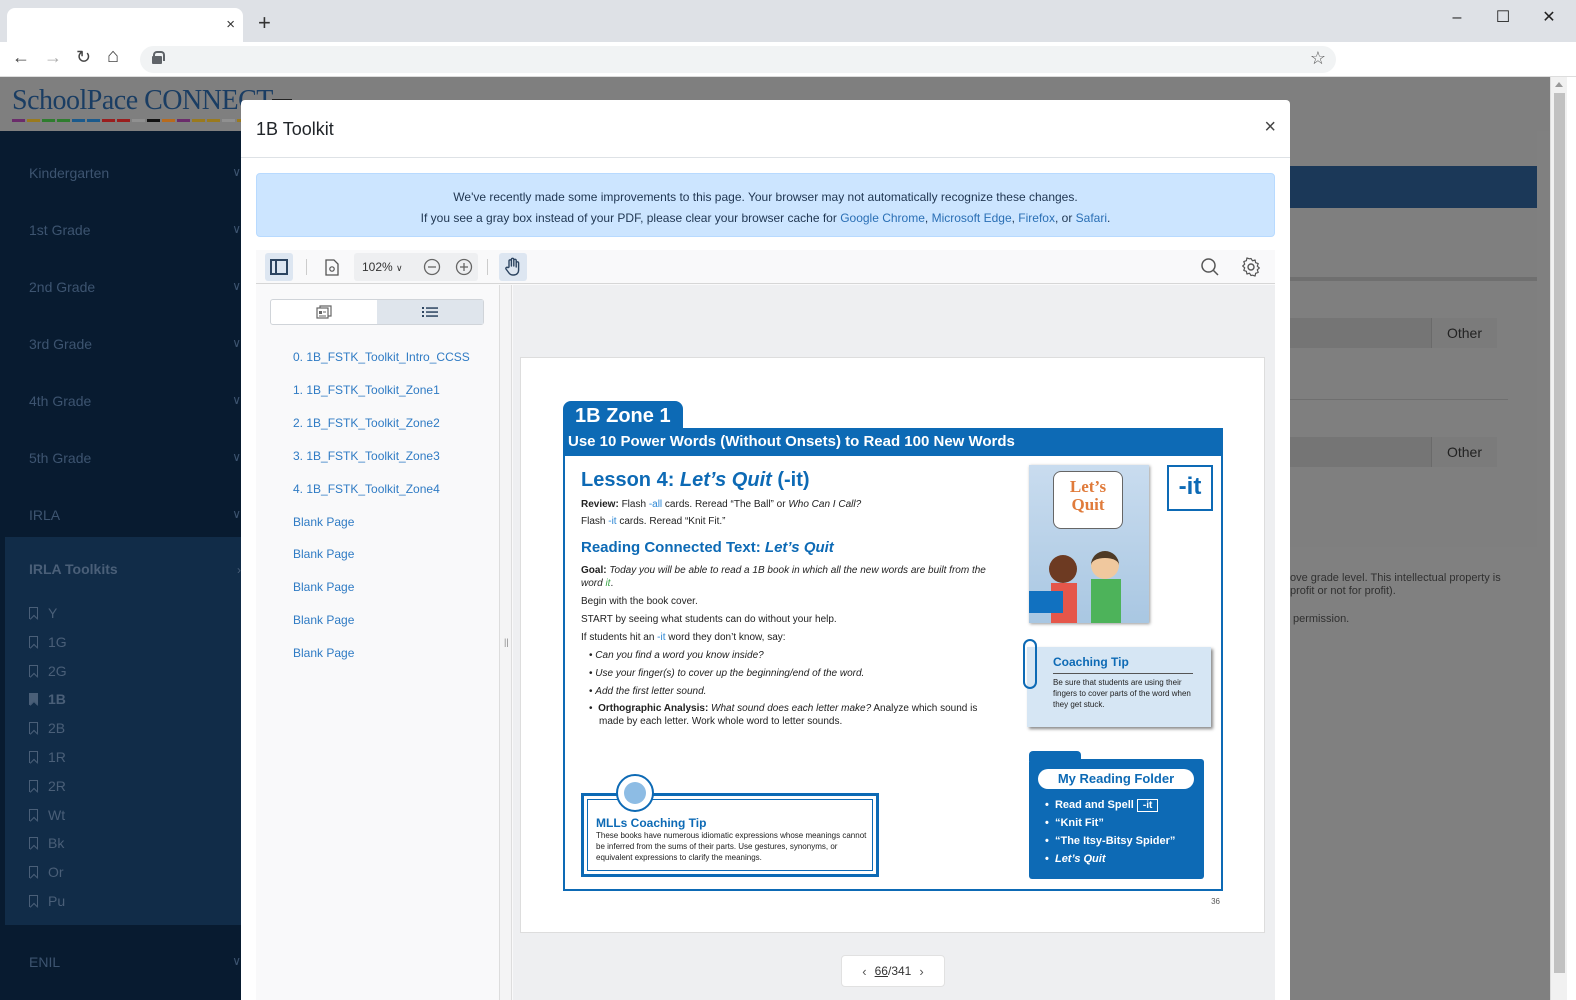 The width and height of the screenshot is (1576, 1000). Describe the element at coordinates (1549, 18) in the screenshot. I see `window-close-icon: ✕` at that location.